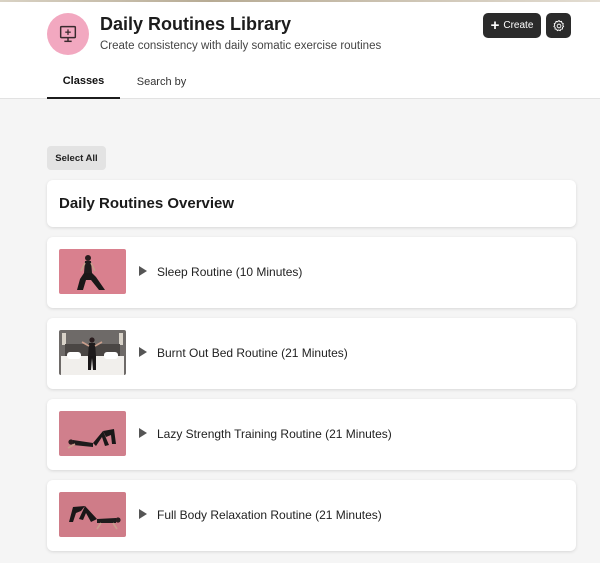  I want to click on gear-icon, so click(558, 25).